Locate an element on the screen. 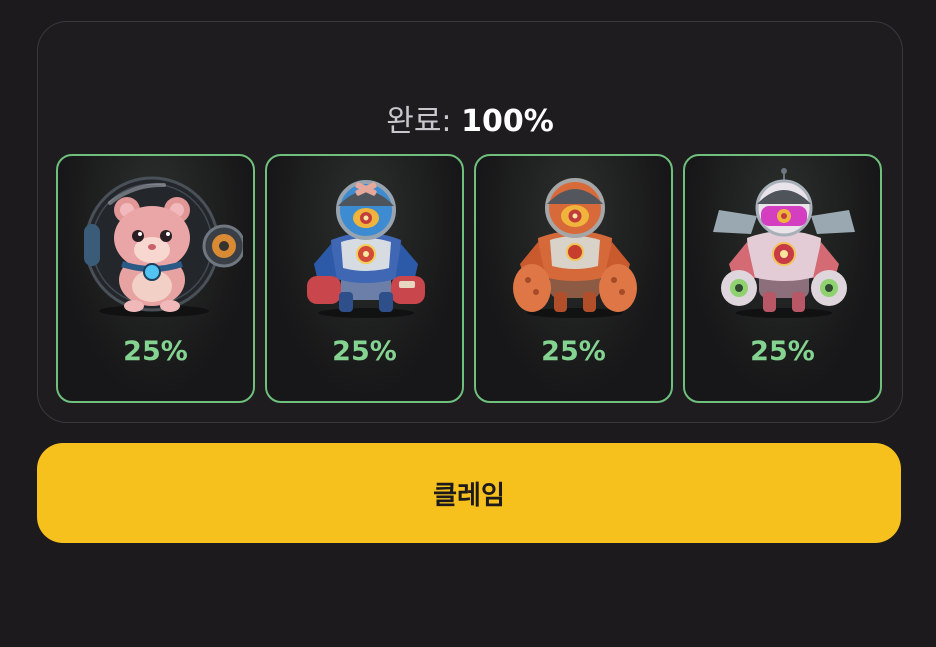  blue-robot-icon is located at coordinates (366, 249).